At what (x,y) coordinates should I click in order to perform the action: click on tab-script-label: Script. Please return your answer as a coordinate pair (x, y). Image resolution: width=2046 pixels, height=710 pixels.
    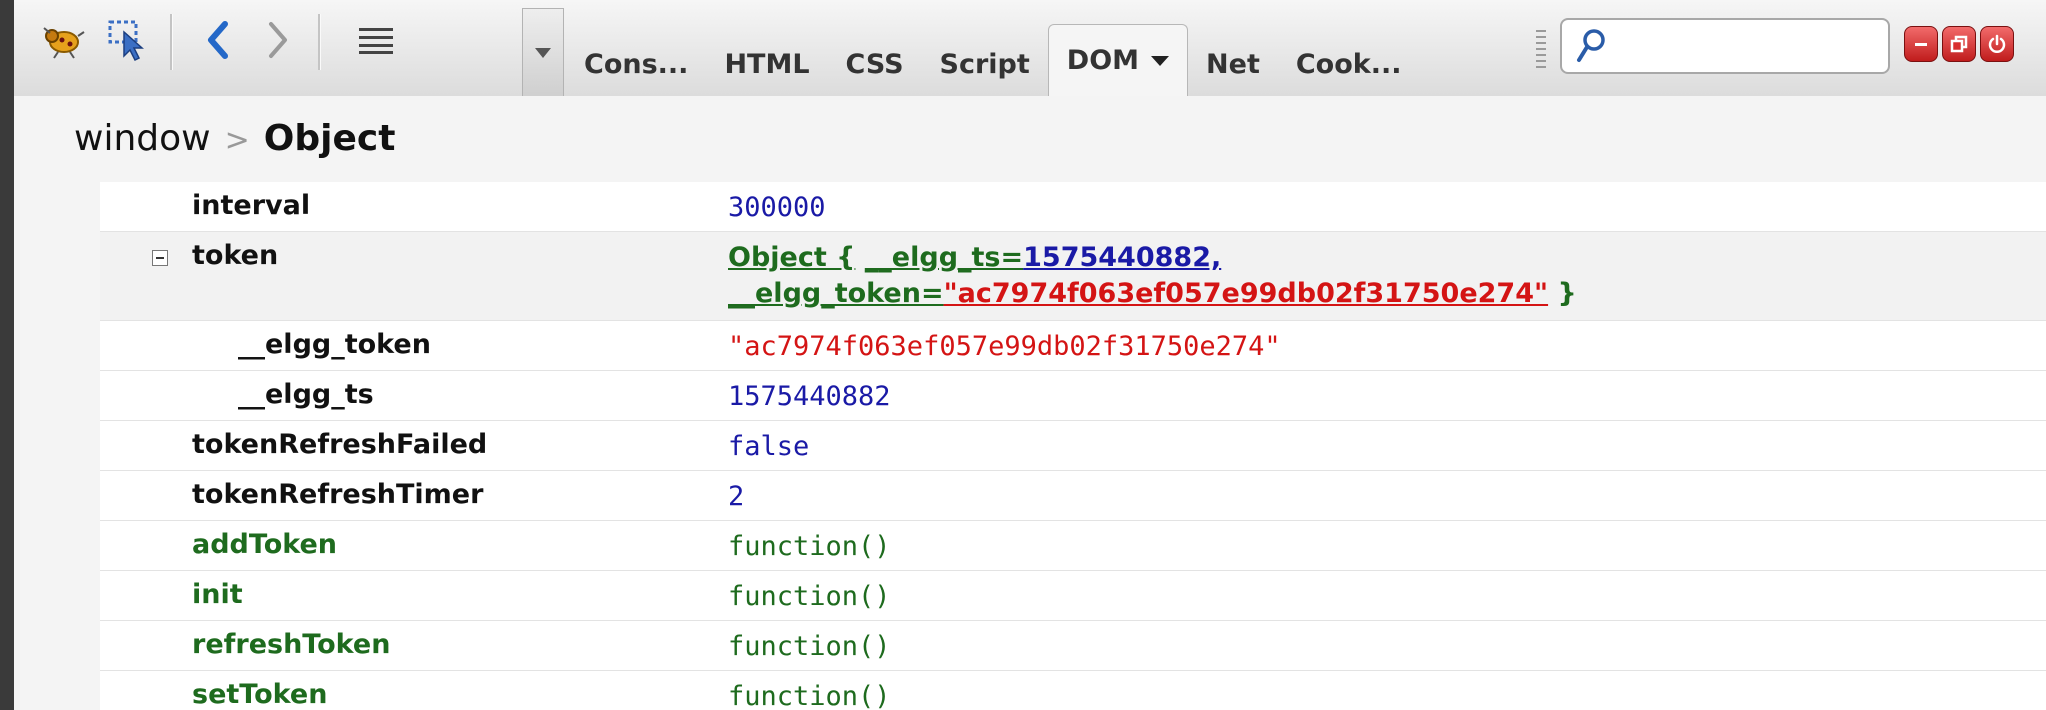
    Looking at the image, I should click on (984, 64).